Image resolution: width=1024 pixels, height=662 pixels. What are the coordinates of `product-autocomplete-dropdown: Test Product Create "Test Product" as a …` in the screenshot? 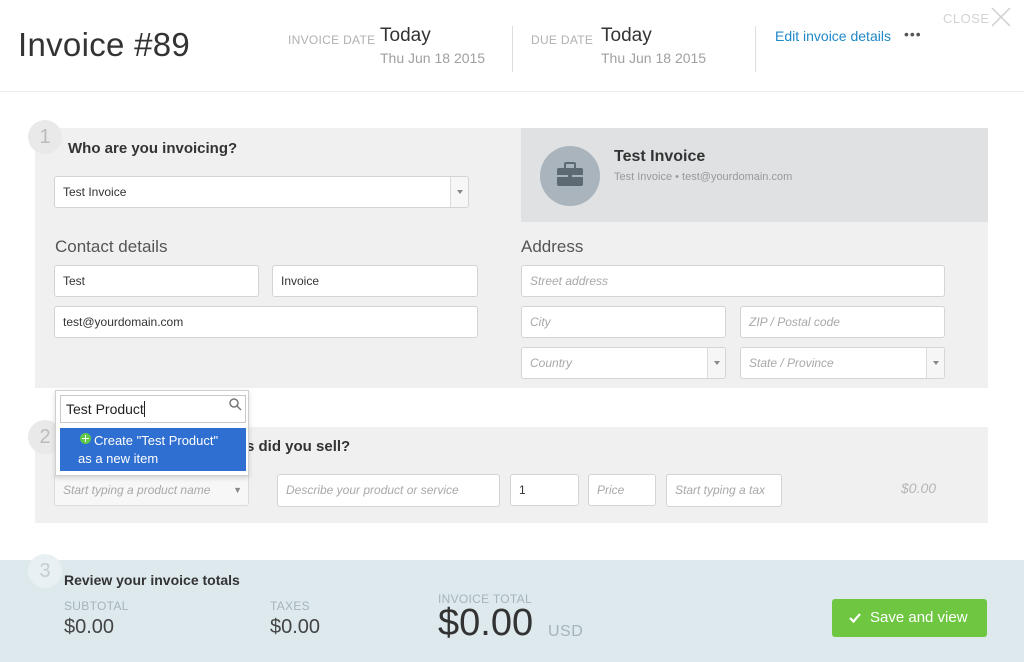 It's located at (152, 433).